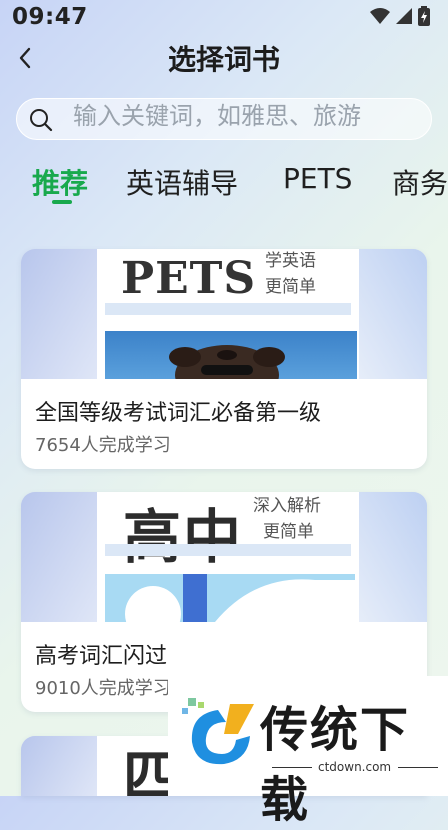 Image resolution: width=448 pixels, height=830 pixels. Describe the element at coordinates (355, 767) in the screenshot. I see `watermark-url: ctdown.com` at that location.